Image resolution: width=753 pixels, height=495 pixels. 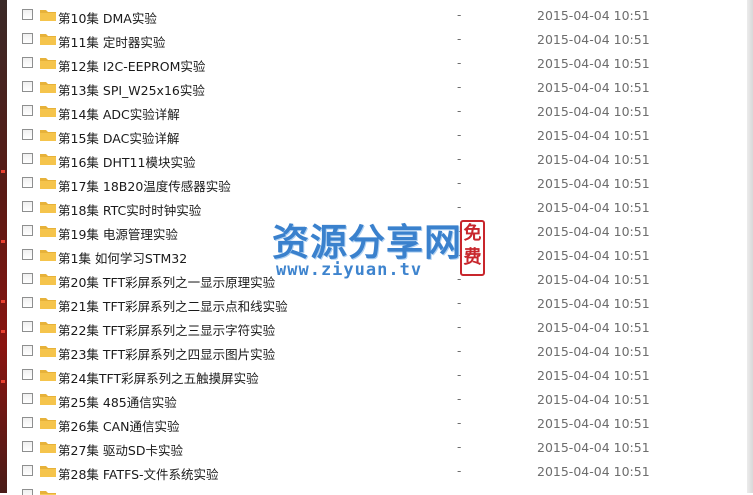 I want to click on file-name: 第20集 TFT彩屏系列之一显示原理实验, so click(x=166, y=281).